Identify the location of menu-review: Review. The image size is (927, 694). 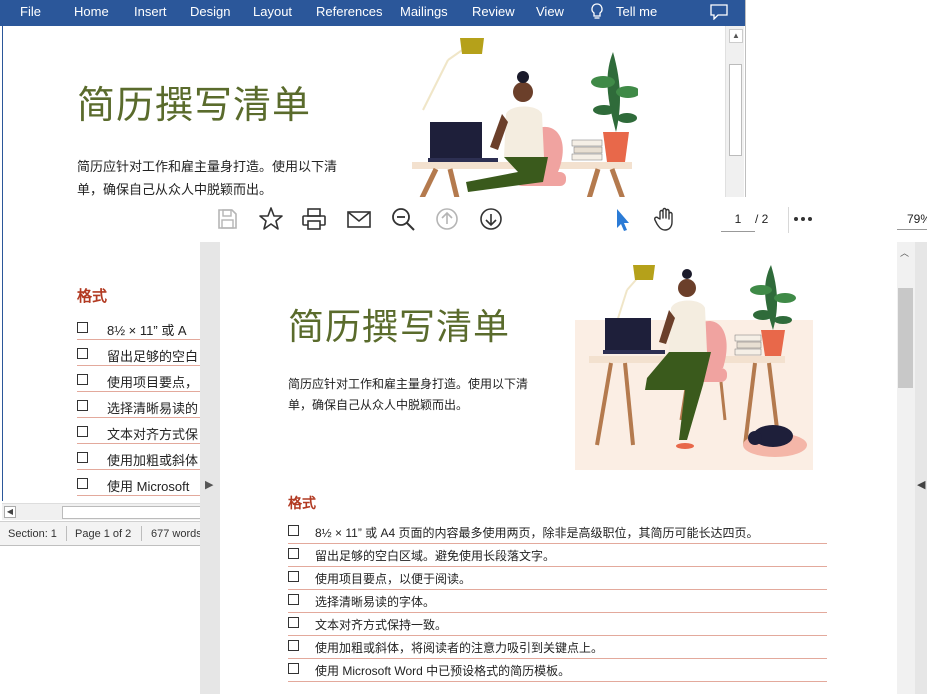
(493, 11).